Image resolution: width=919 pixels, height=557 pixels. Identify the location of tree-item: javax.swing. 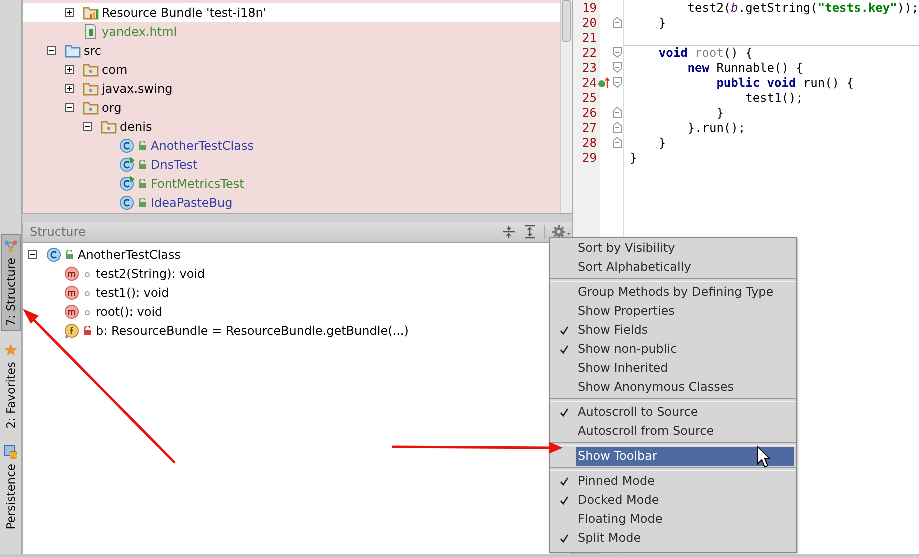
(291, 88).